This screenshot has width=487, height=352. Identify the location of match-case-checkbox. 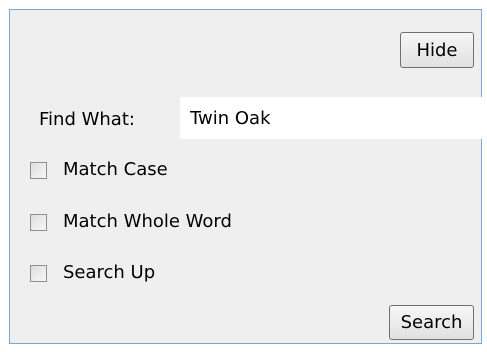
(38, 170).